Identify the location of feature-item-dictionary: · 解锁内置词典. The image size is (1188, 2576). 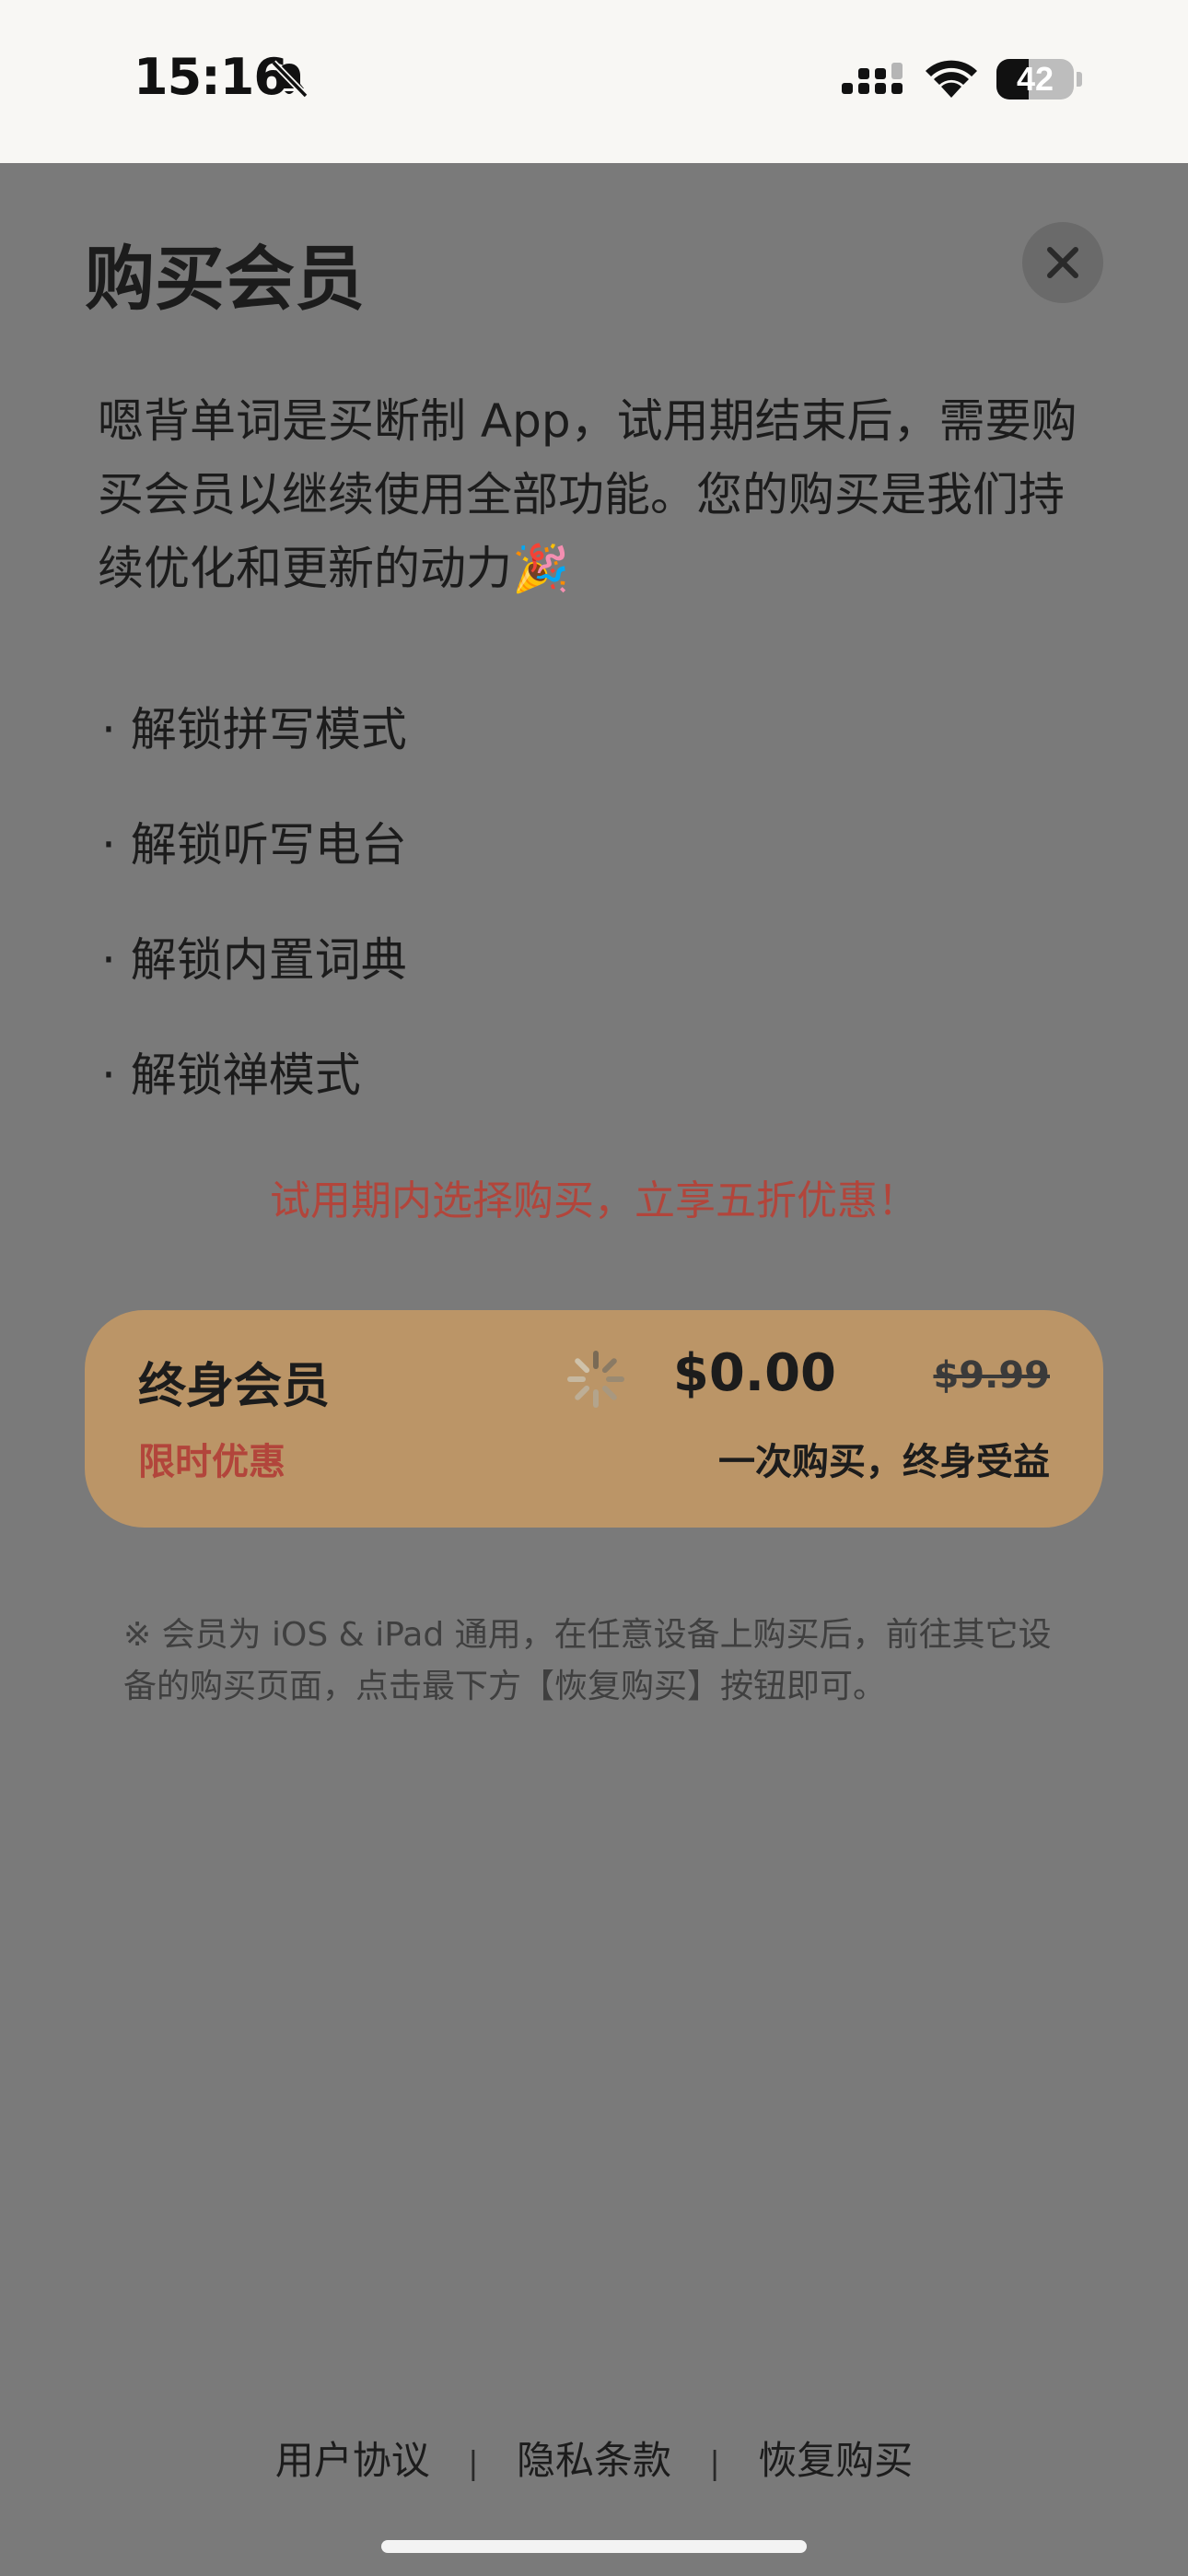
(254, 960).